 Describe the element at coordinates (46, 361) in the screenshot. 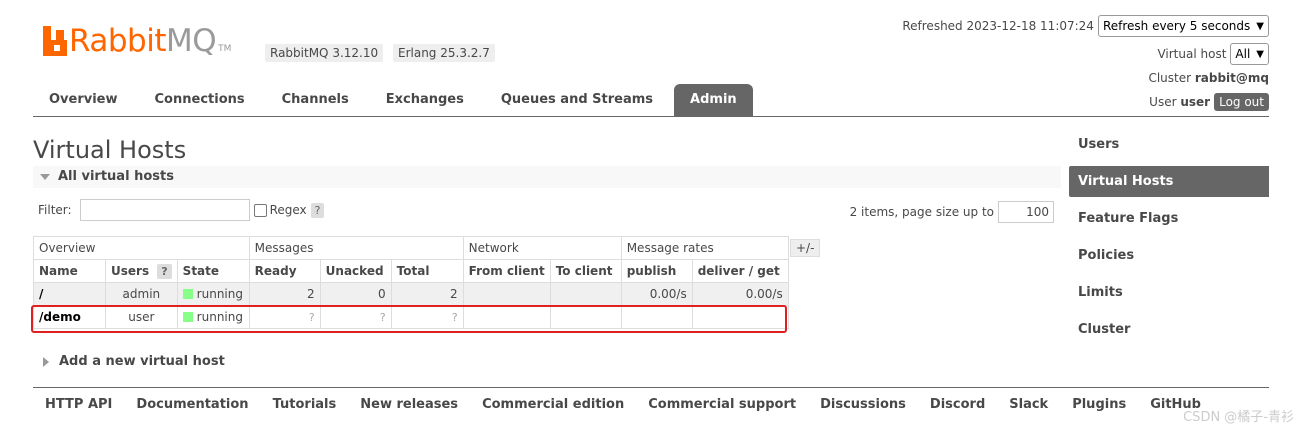

I see `expand-triangle-icon` at that location.